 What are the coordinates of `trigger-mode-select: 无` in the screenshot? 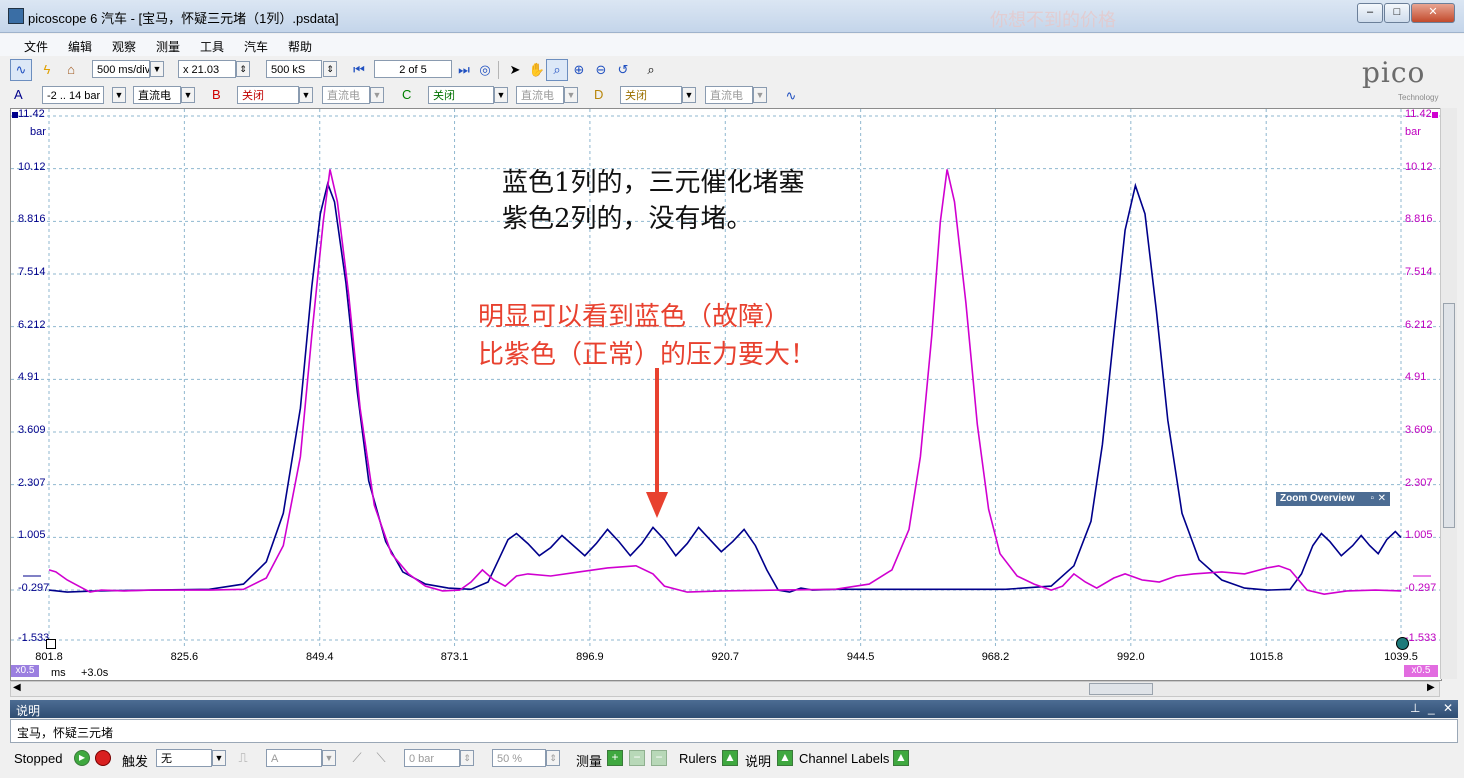 It's located at (184, 758).